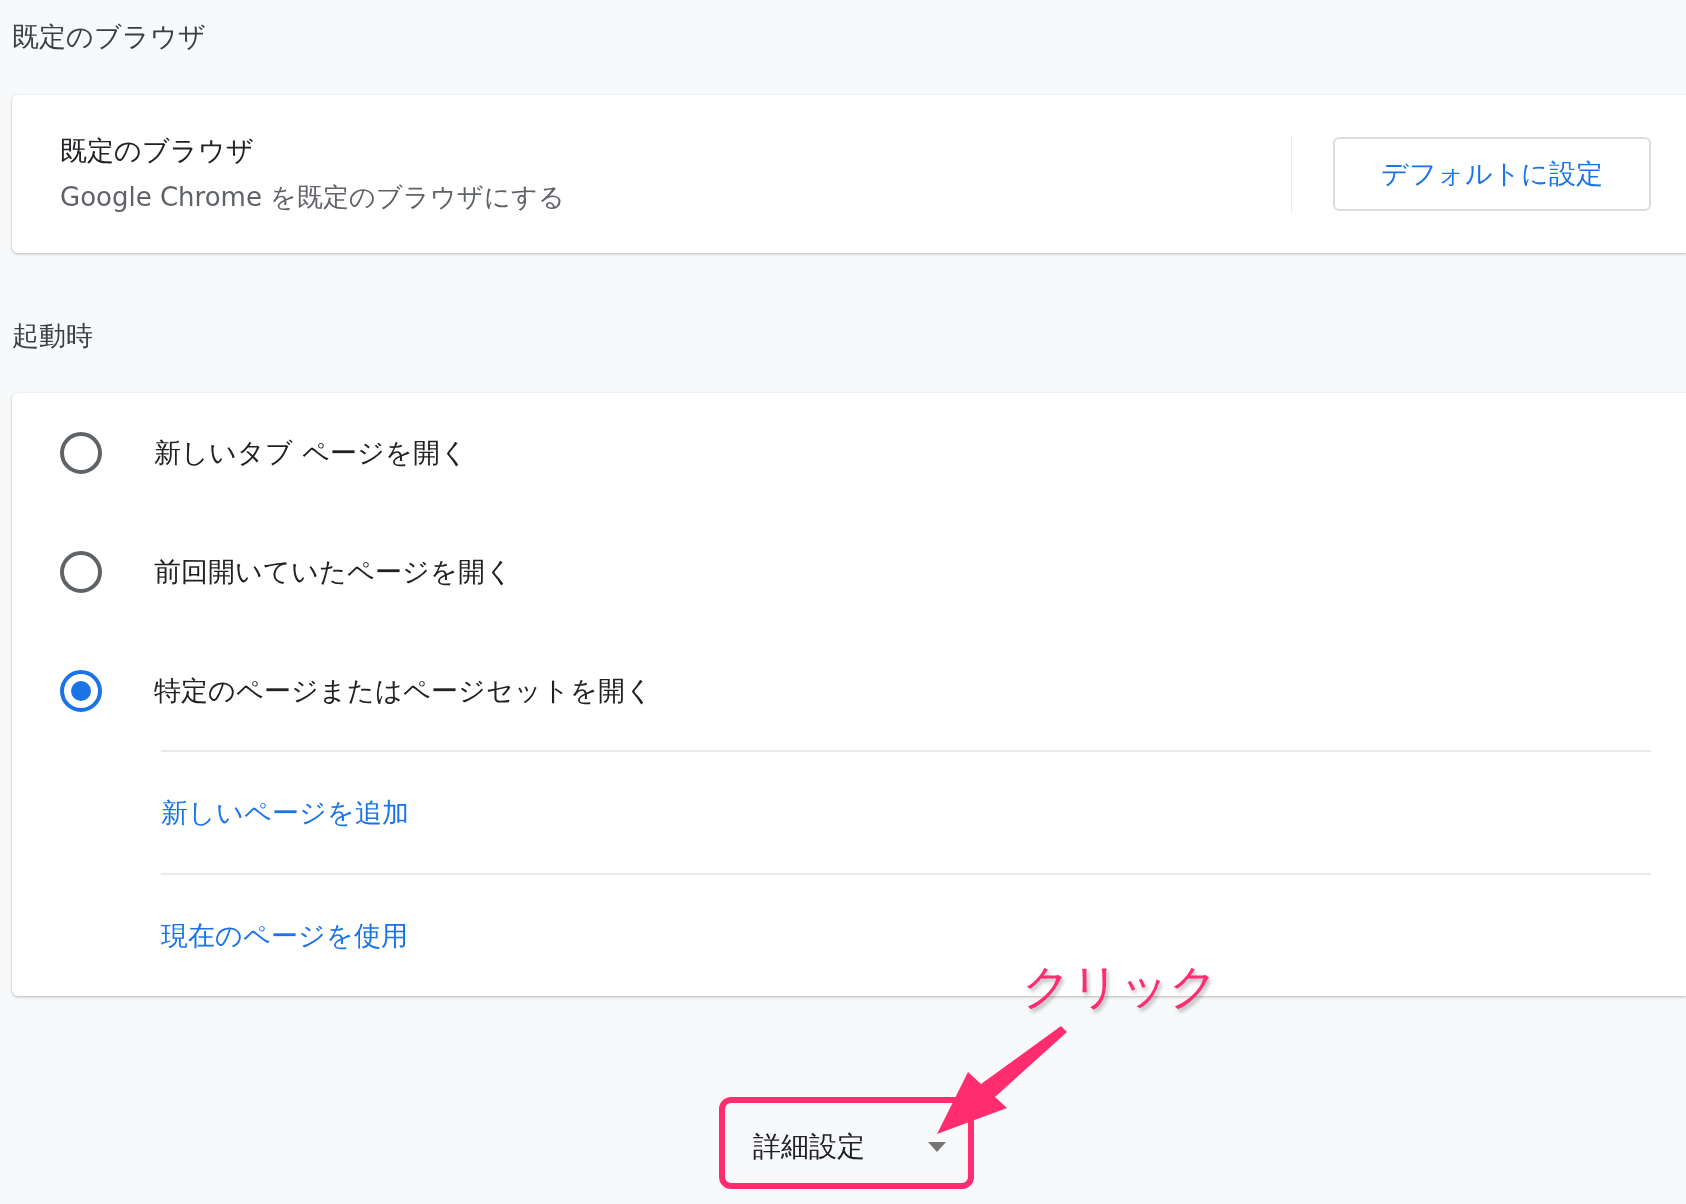  I want to click on link: 現在のページを使用, so click(284, 935).